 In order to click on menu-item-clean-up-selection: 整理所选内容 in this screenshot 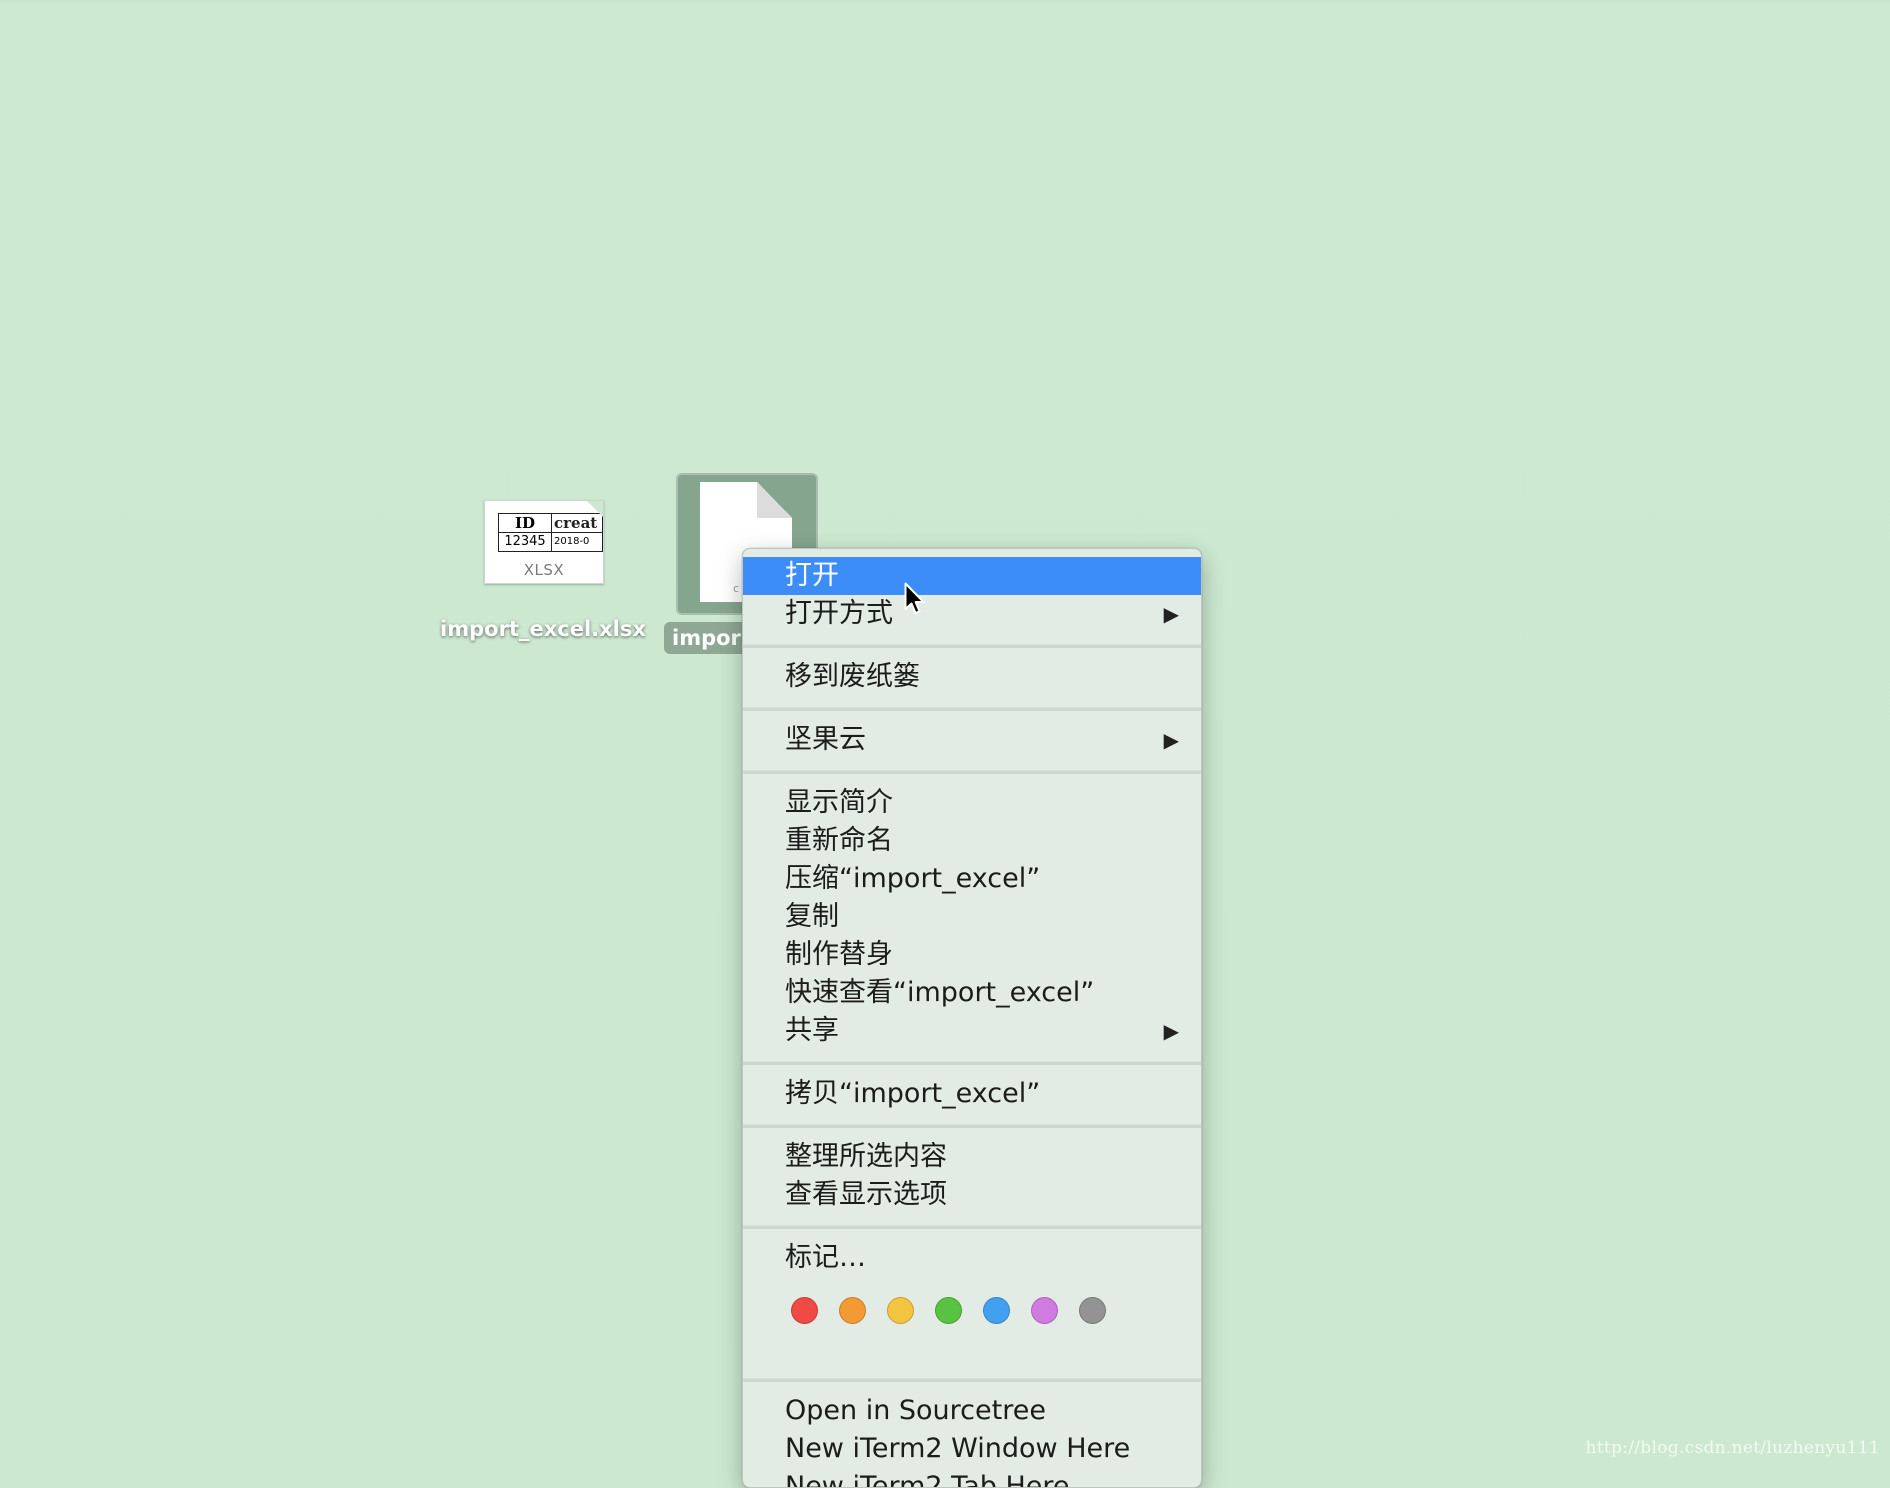, I will do `click(972, 1157)`.